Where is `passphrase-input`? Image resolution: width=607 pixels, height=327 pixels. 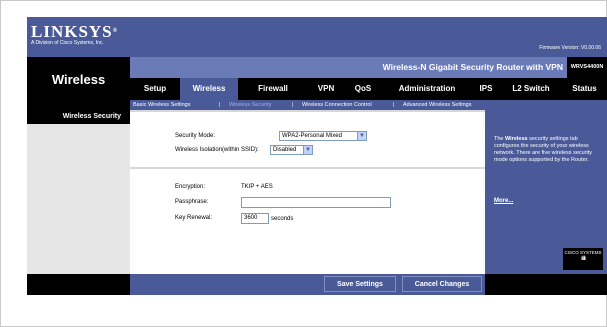 passphrase-input is located at coordinates (316, 202).